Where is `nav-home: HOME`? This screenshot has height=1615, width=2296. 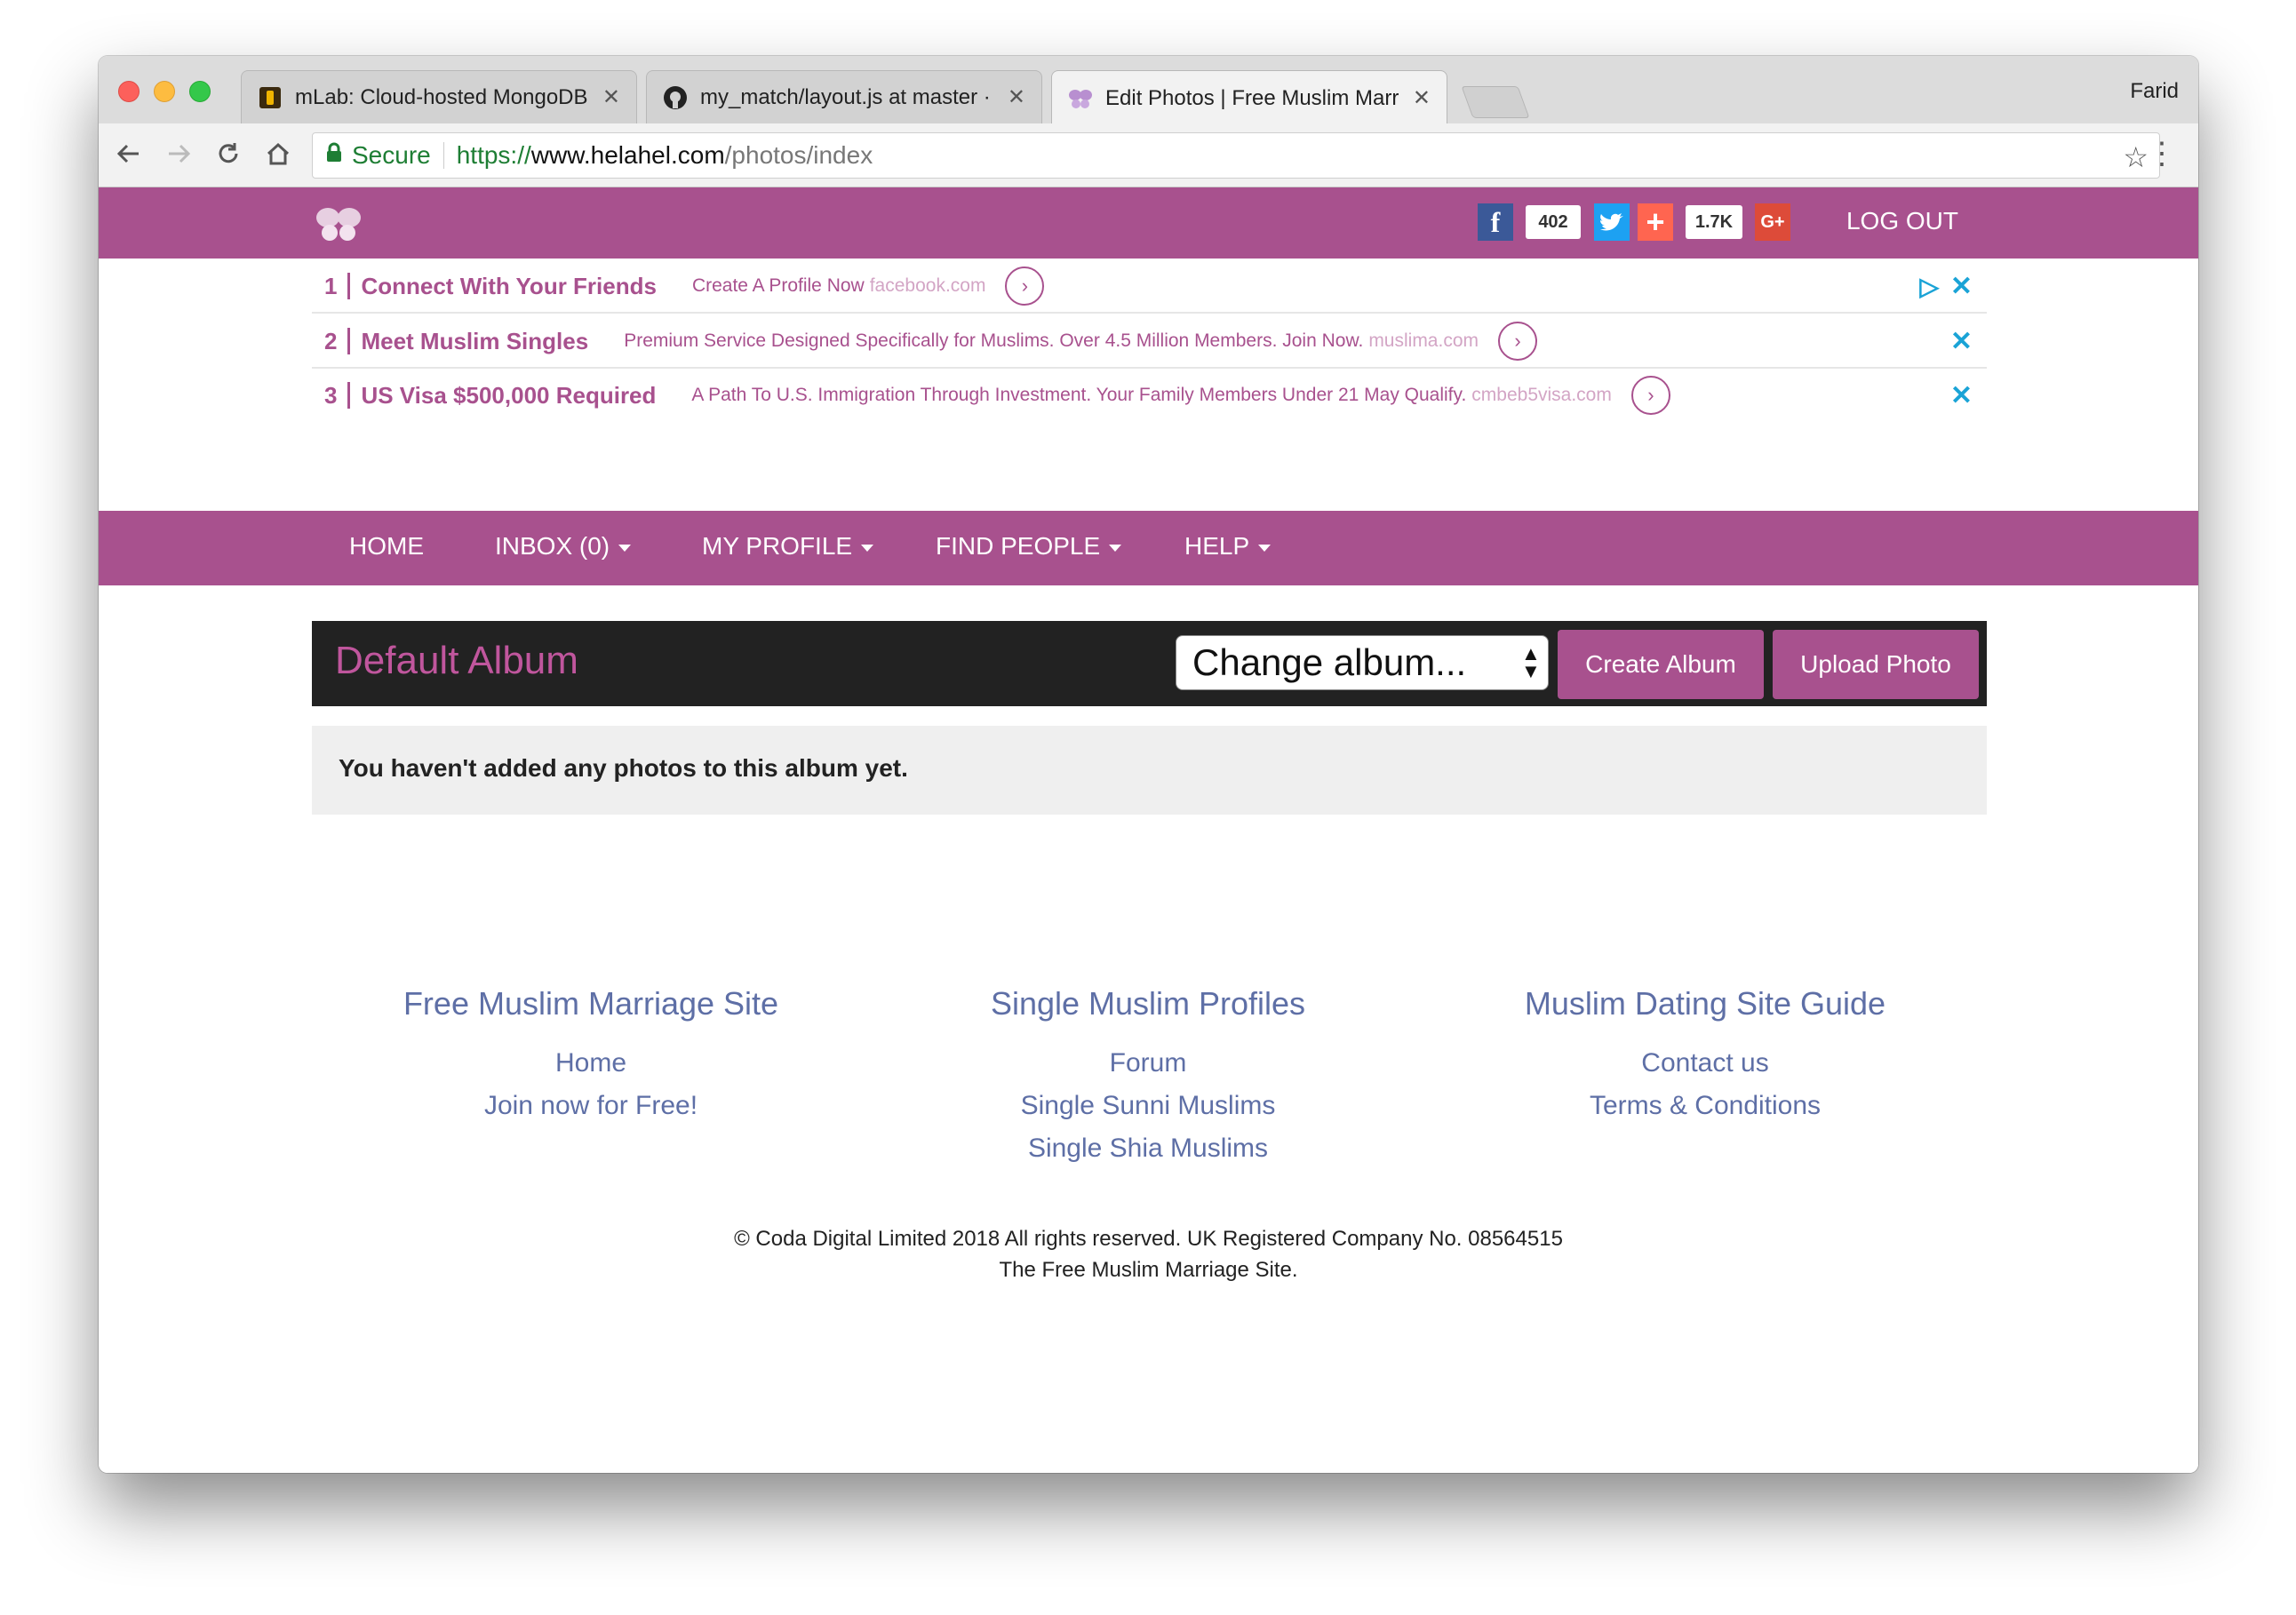
nav-home: HOME is located at coordinates (387, 546).